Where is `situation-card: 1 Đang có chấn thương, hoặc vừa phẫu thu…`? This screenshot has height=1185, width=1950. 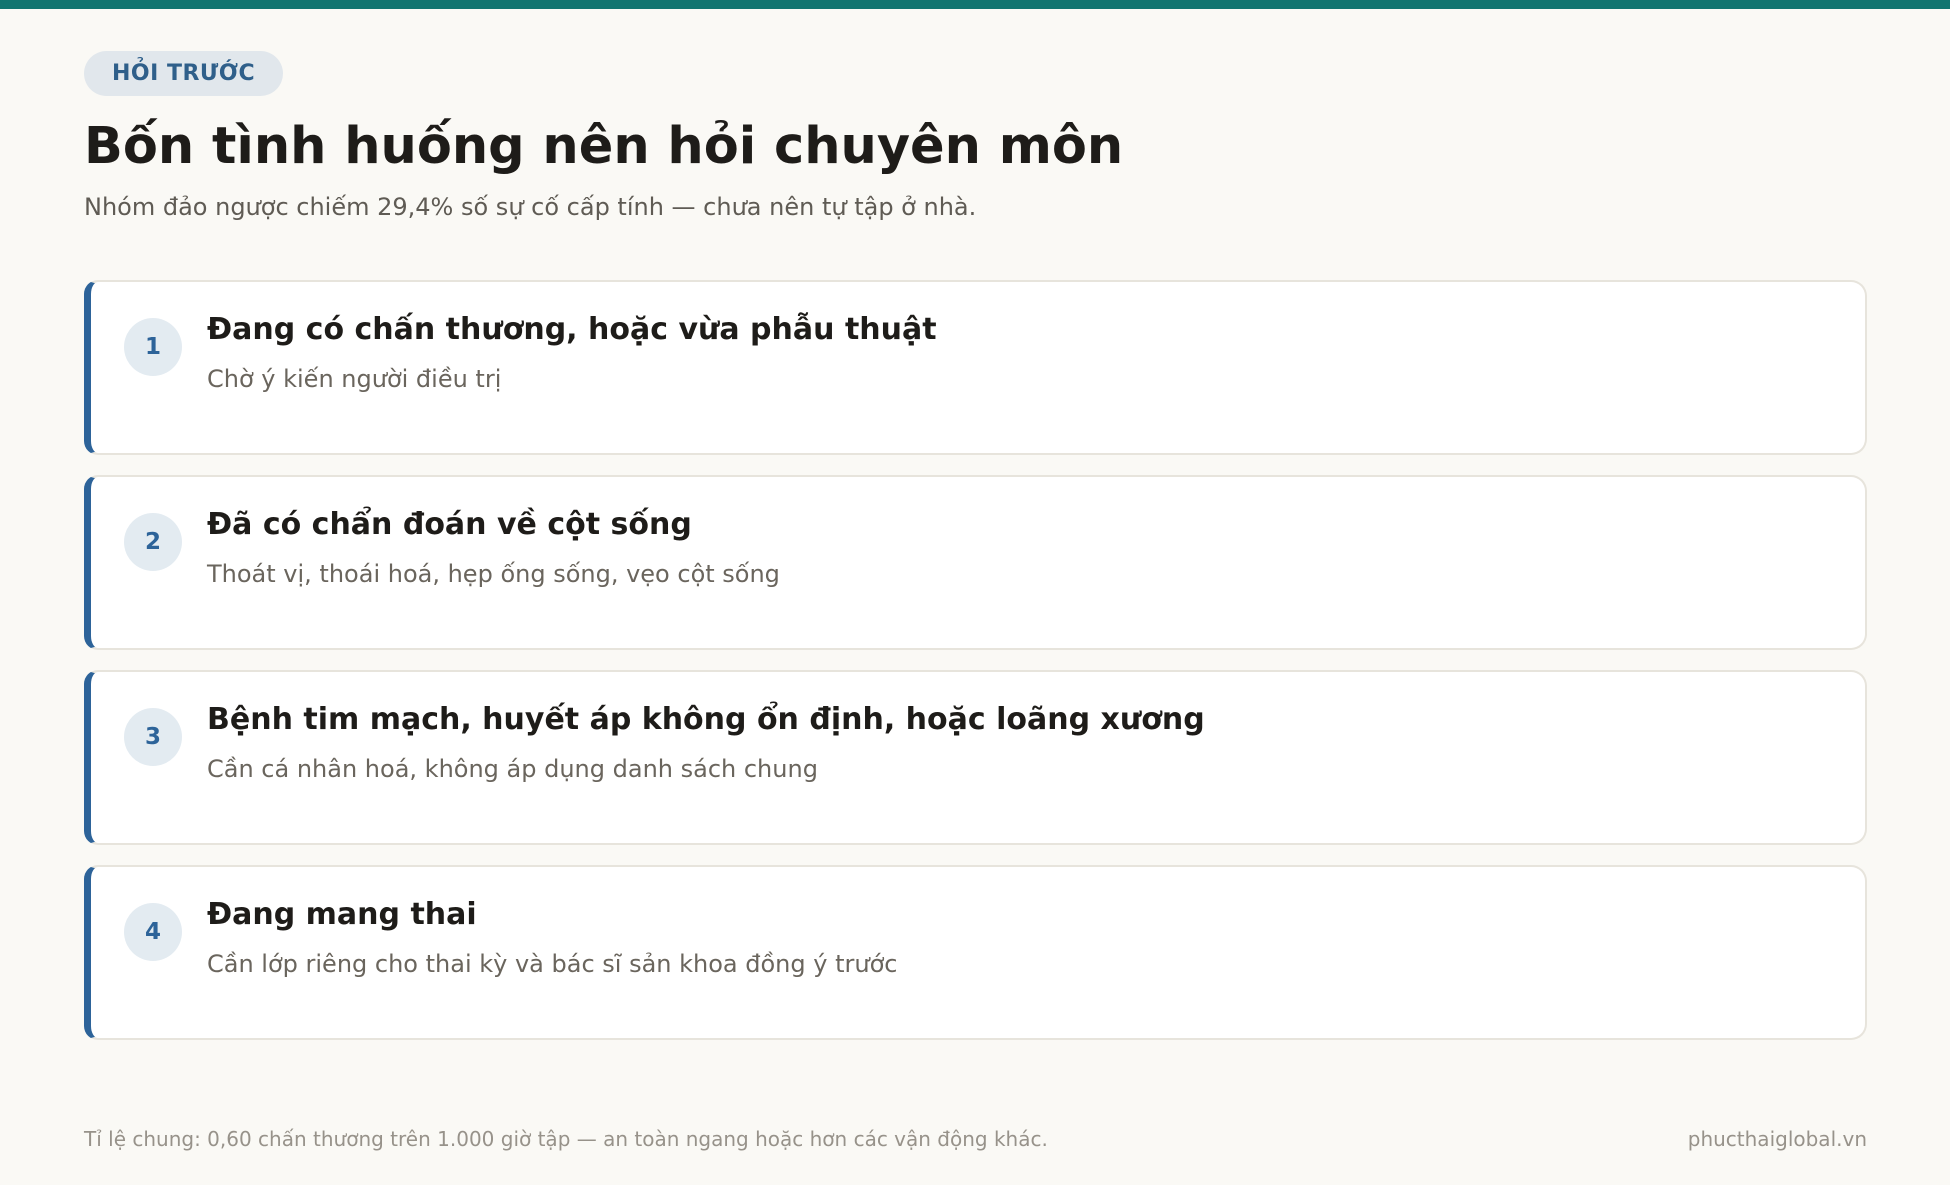 situation-card: 1 Đang có chấn thương, hoặc vừa phẫu thu… is located at coordinates (975, 367).